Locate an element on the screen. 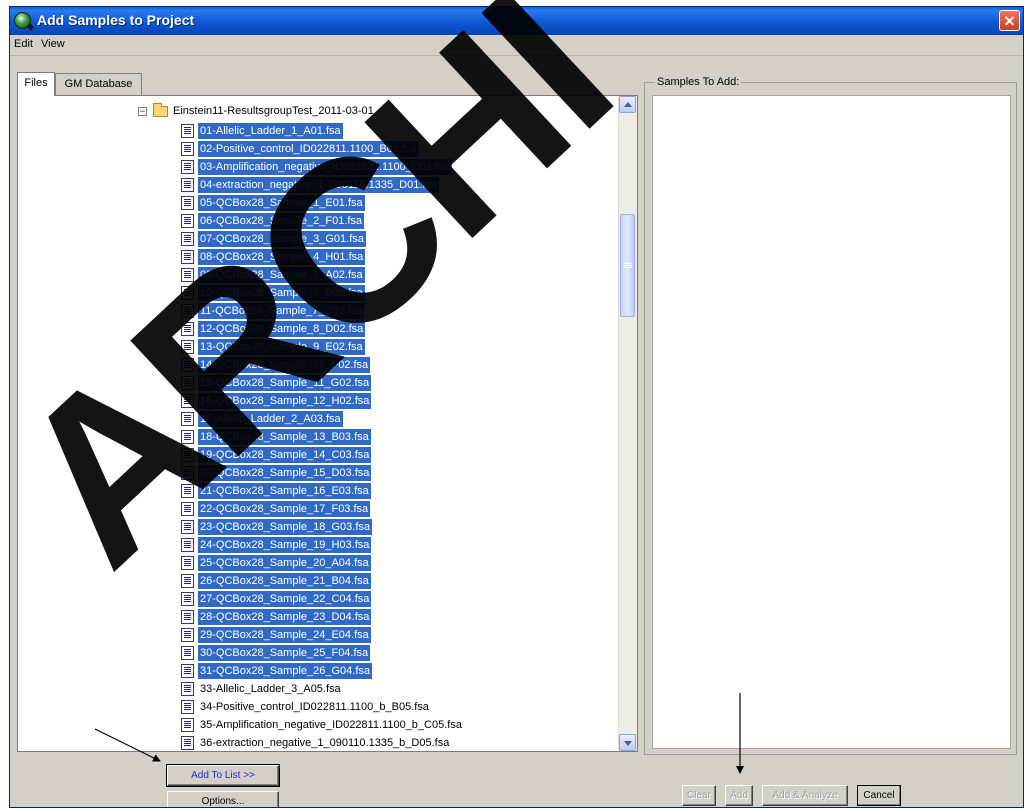 This screenshot has width=1024, height=808. file-row: 14-QCBox28_Sample_10_F02.fsa is located at coordinates (391, 365).